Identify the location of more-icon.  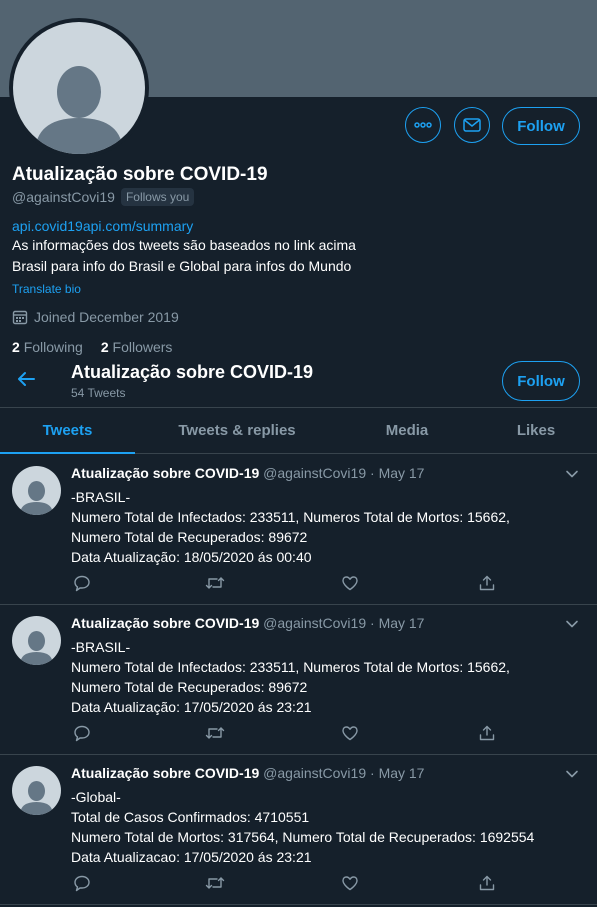
(423, 125).